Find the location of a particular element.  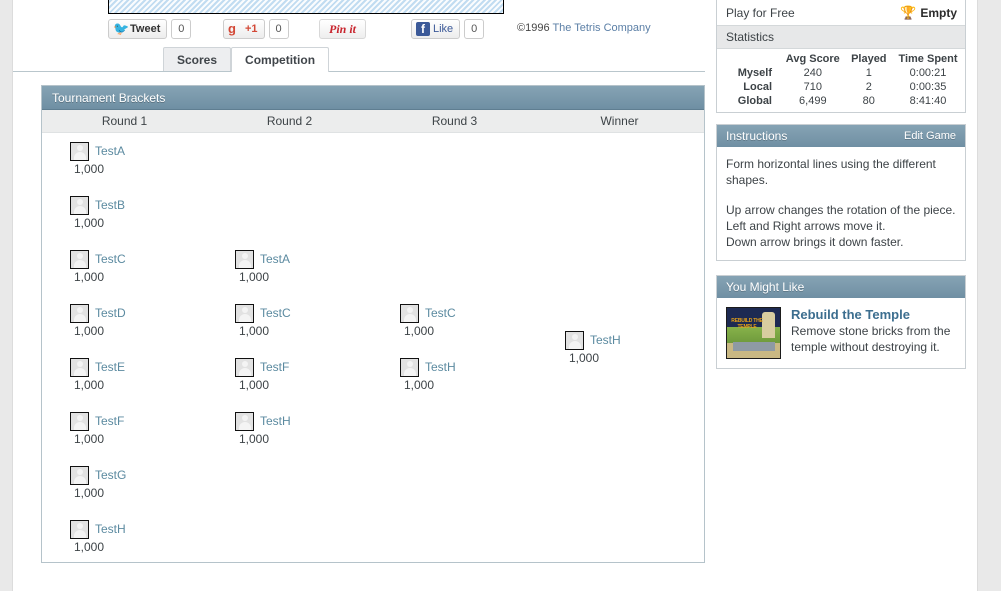

column-header-winner: Winner is located at coordinates (619, 121).